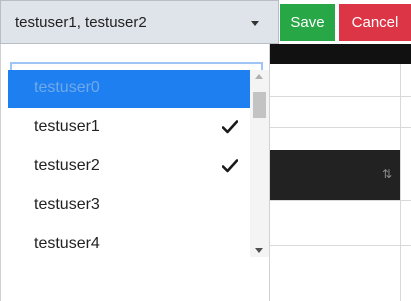 The image size is (411, 301). What do you see at coordinates (259, 105) in the screenshot?
I see `scrollbar-thumb` at bounding box center [259, 105].